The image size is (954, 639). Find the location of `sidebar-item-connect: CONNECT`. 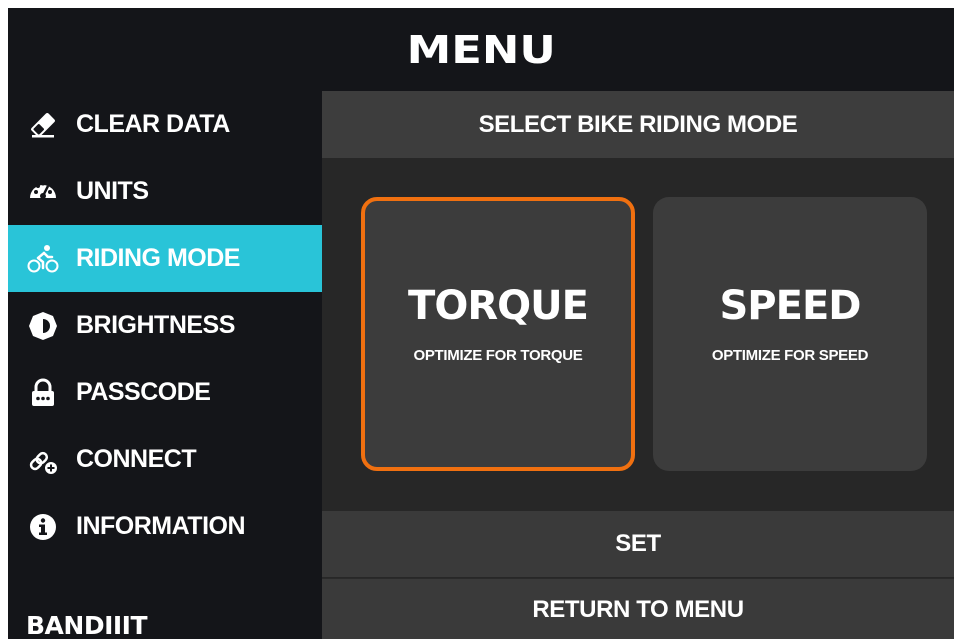

sidebar-item-connect: CONNECT is located at coordinates (165, 459).